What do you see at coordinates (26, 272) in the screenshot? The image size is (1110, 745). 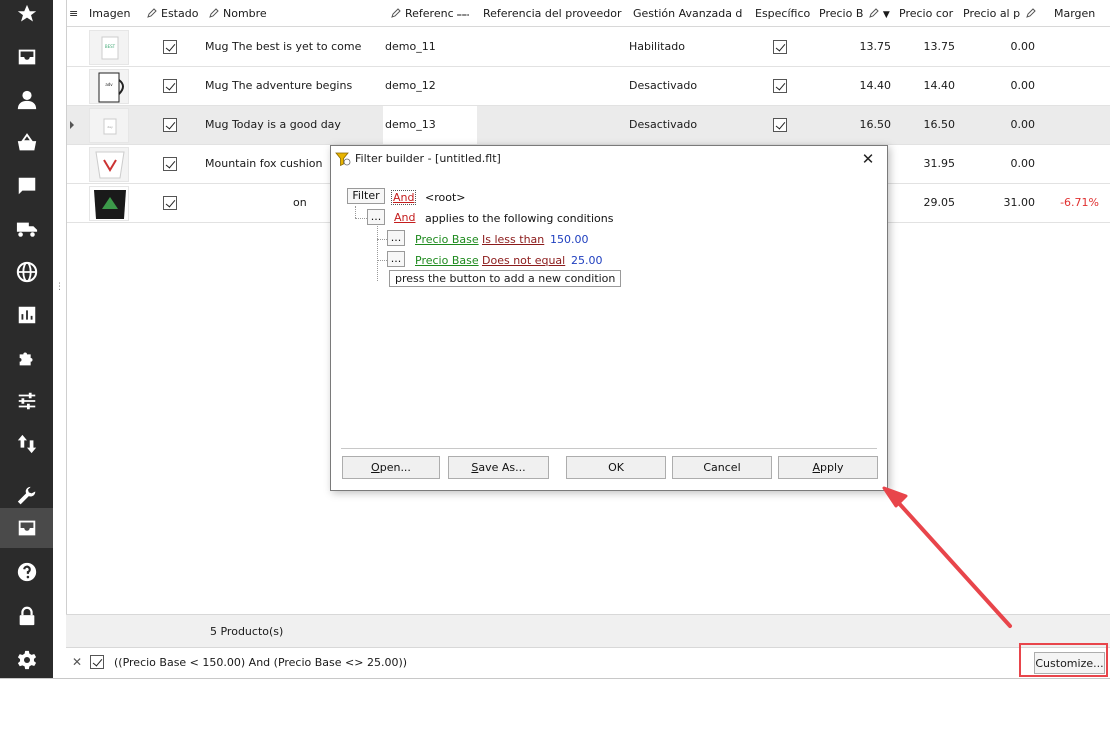 I see `sidebar-item-international` at bounding box center [26, 272].